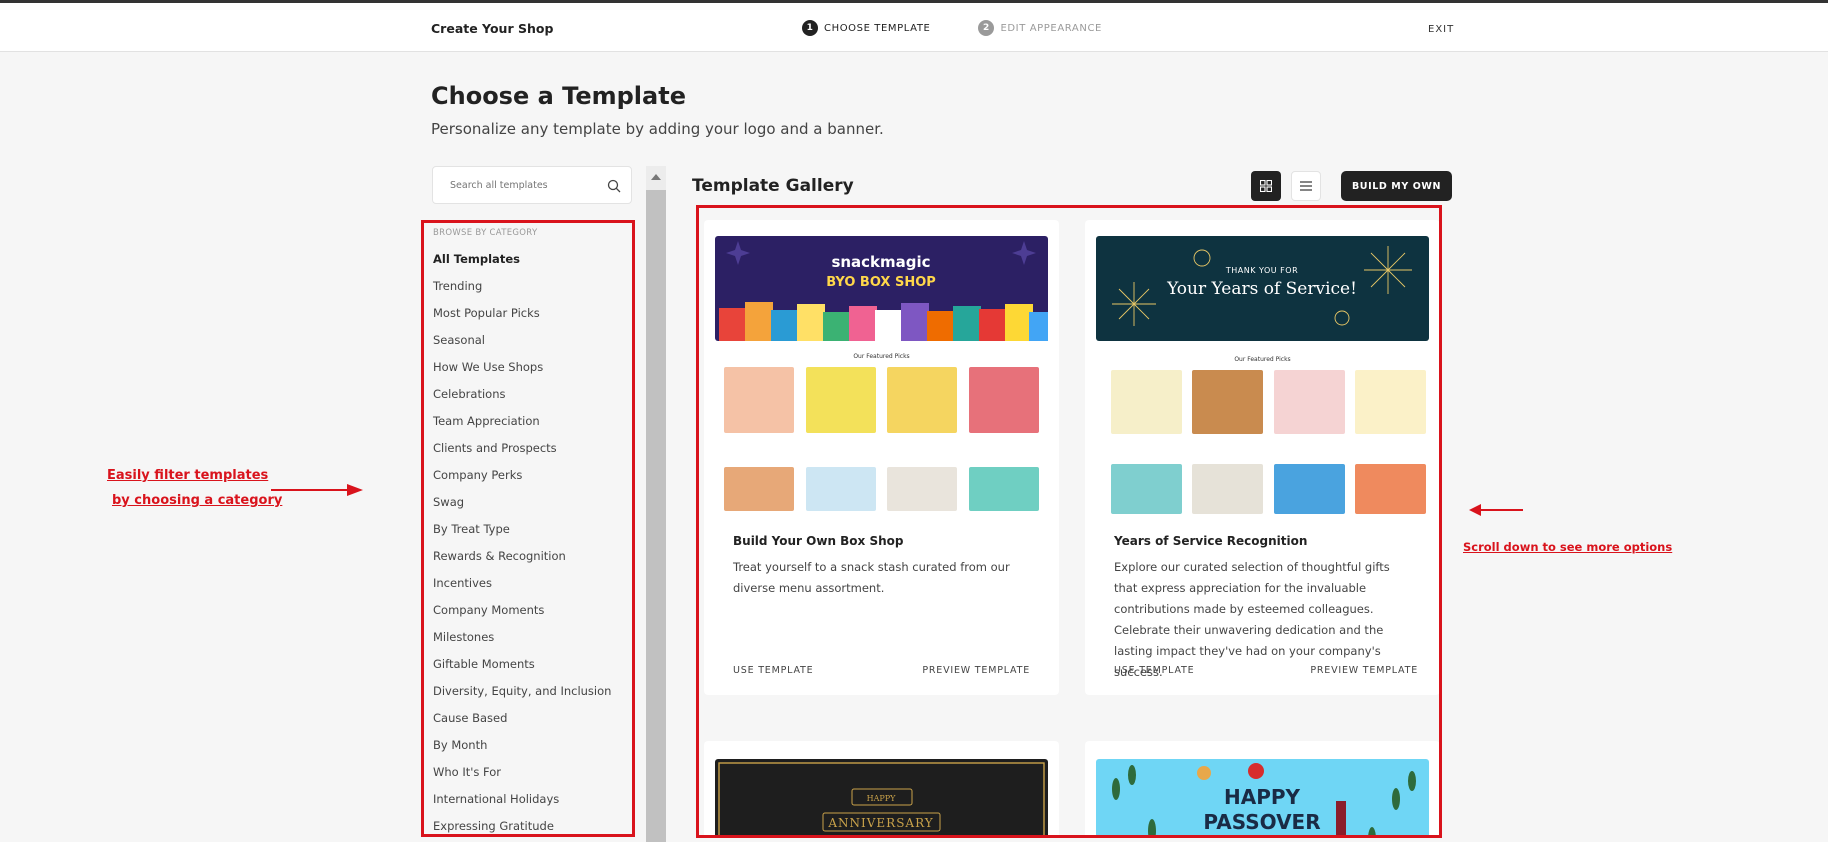 This screenshot has height=842, width=1828. What do you see at coordinates (492, 28) in the screenshot?
I see `brand-title: Create Your Shop` at bounding box center [492, 28].